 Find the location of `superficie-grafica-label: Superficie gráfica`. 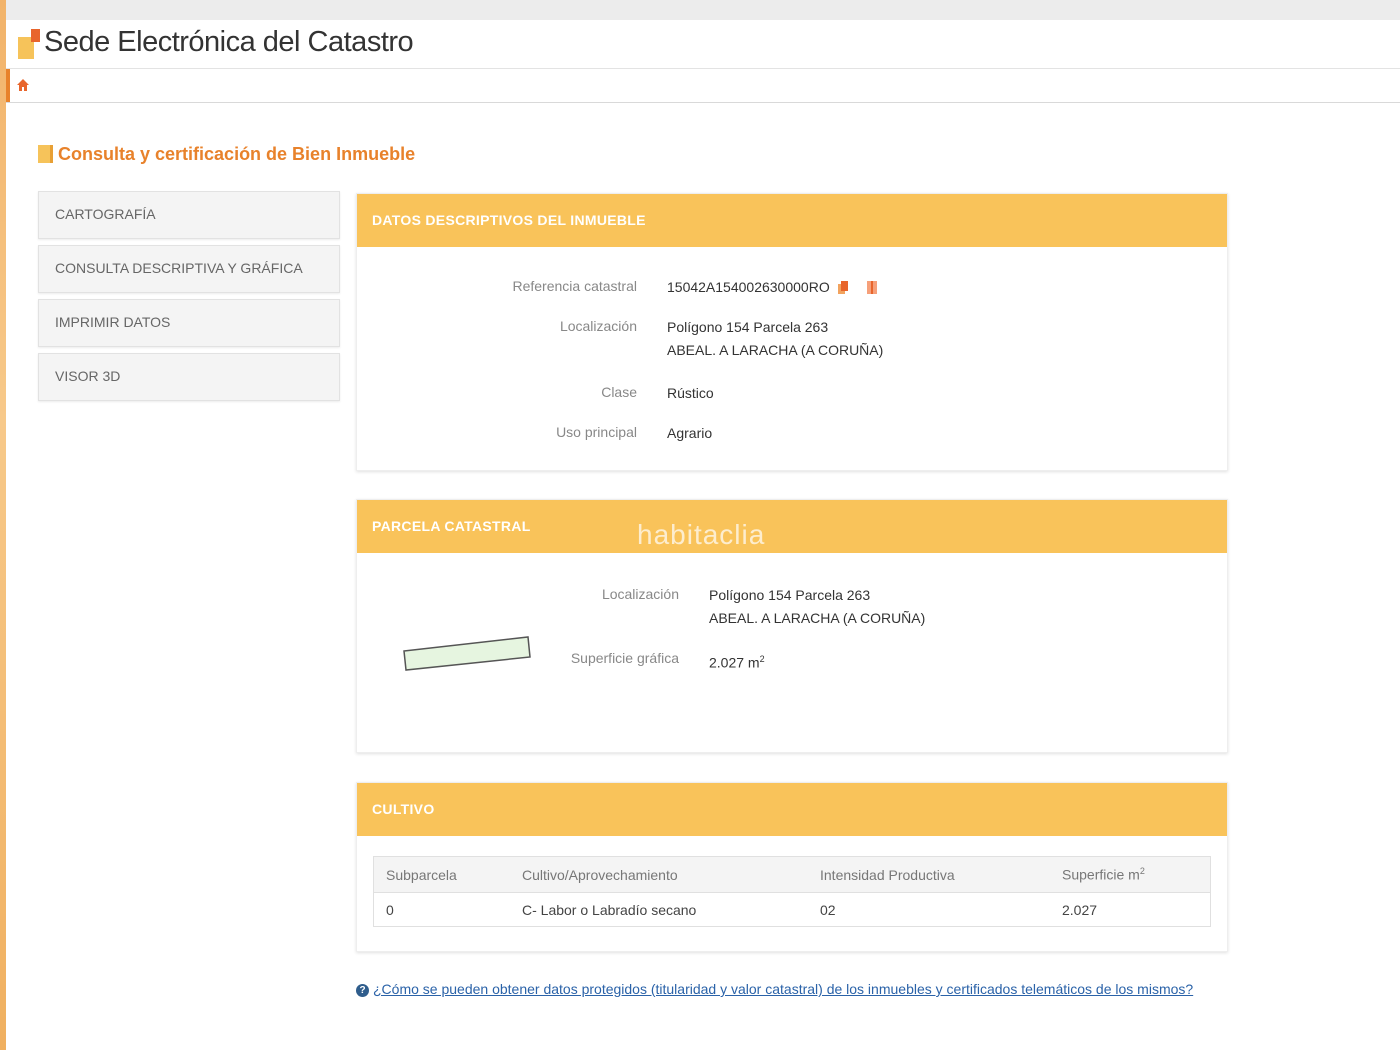

superficie-grafica-label: Superficie gráfica is located at coordinates (624, 658).